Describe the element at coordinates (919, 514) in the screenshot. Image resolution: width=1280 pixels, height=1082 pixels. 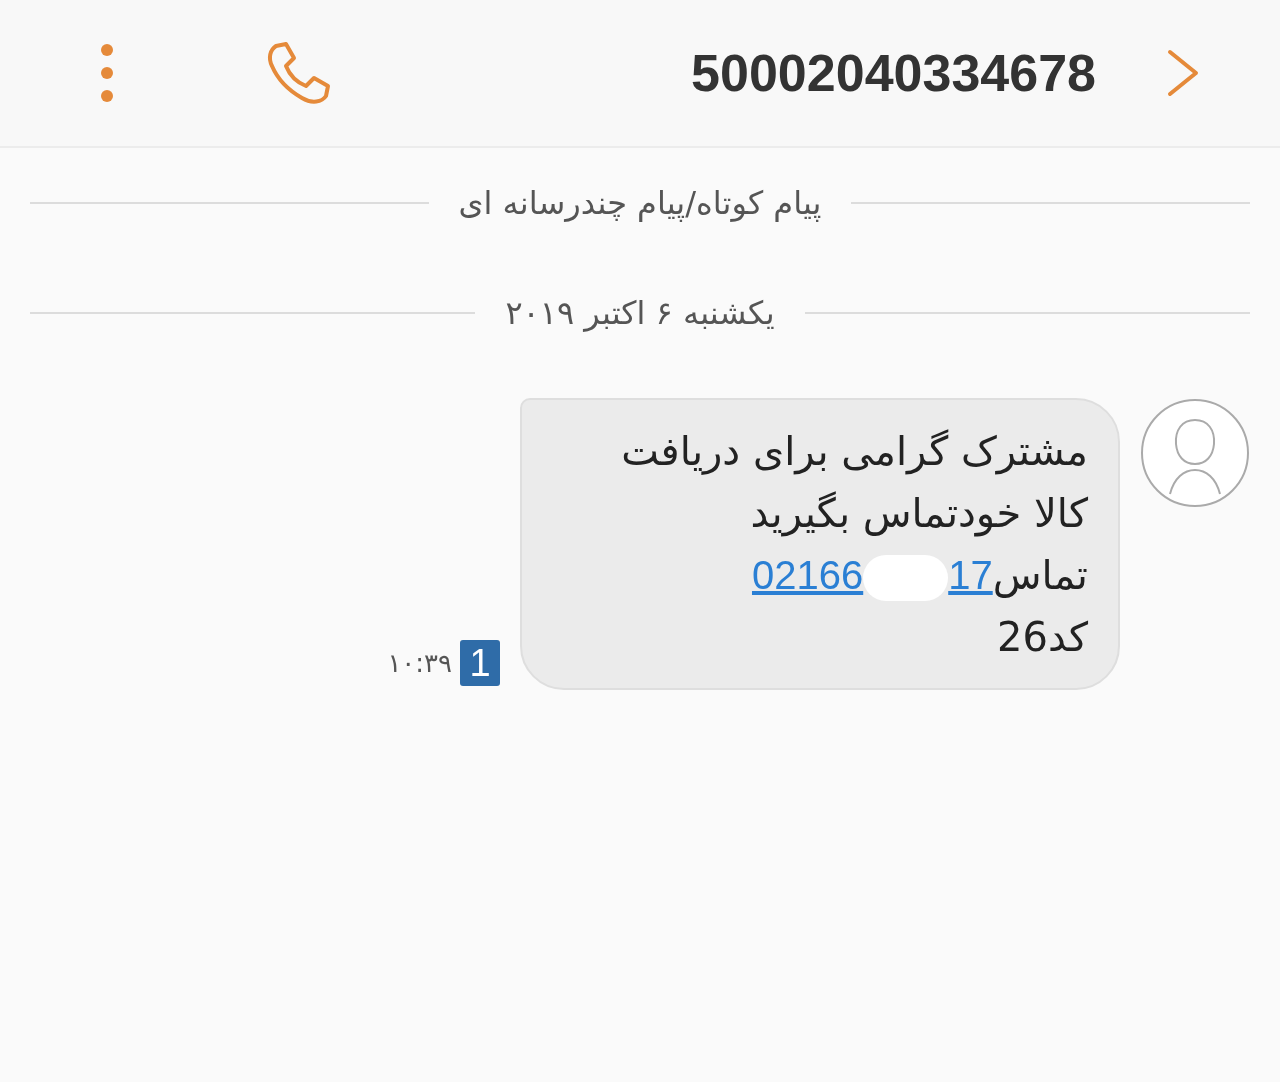
I see `message-text: کالا خودتماس بگیرید` at that location.